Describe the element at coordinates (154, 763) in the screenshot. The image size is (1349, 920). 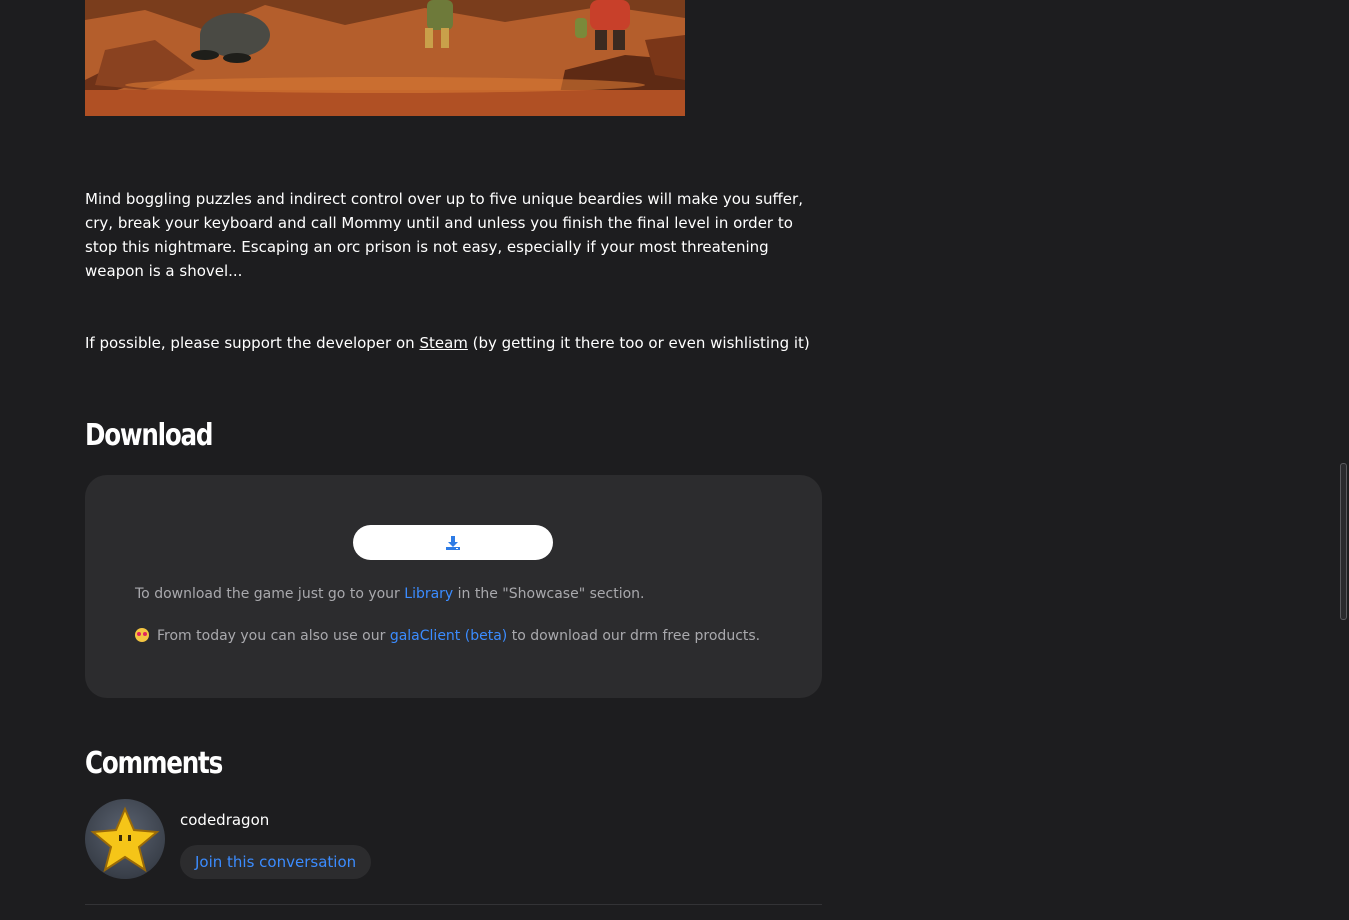
I see `comments-heading: Comments` at that location.